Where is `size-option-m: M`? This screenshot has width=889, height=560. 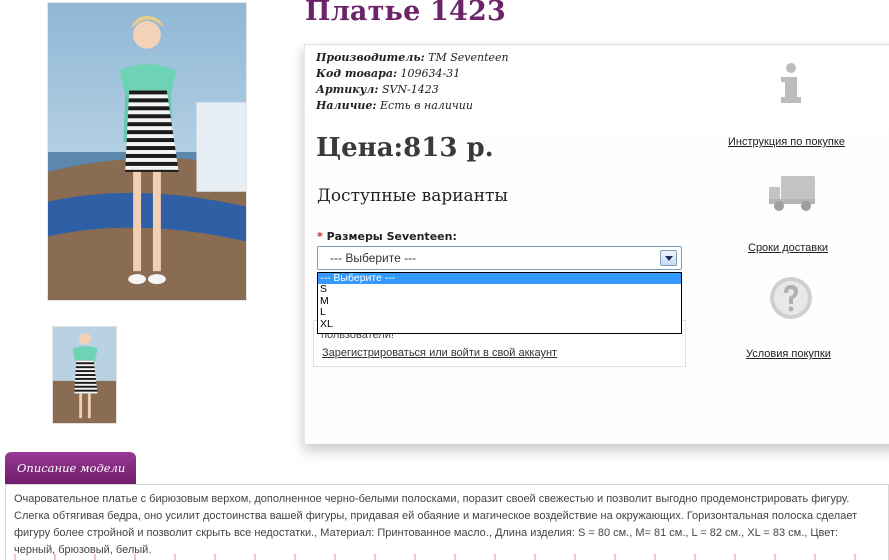 size-option-m: M is located at coordinates (499, 301).